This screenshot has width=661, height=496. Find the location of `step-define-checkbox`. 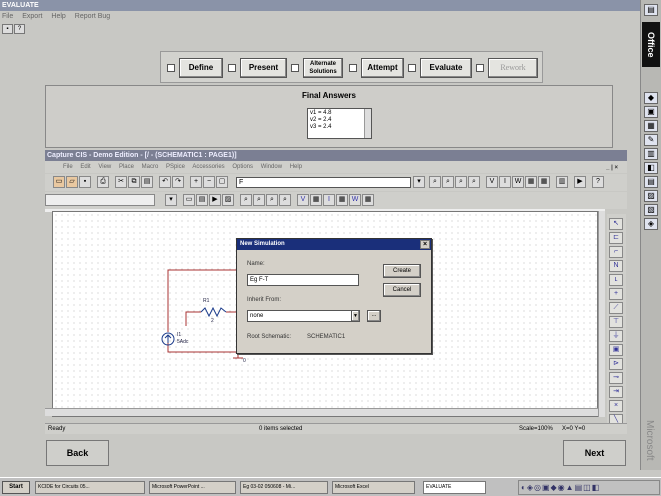

step-define-checkbox is located at coordinates (171, 68).